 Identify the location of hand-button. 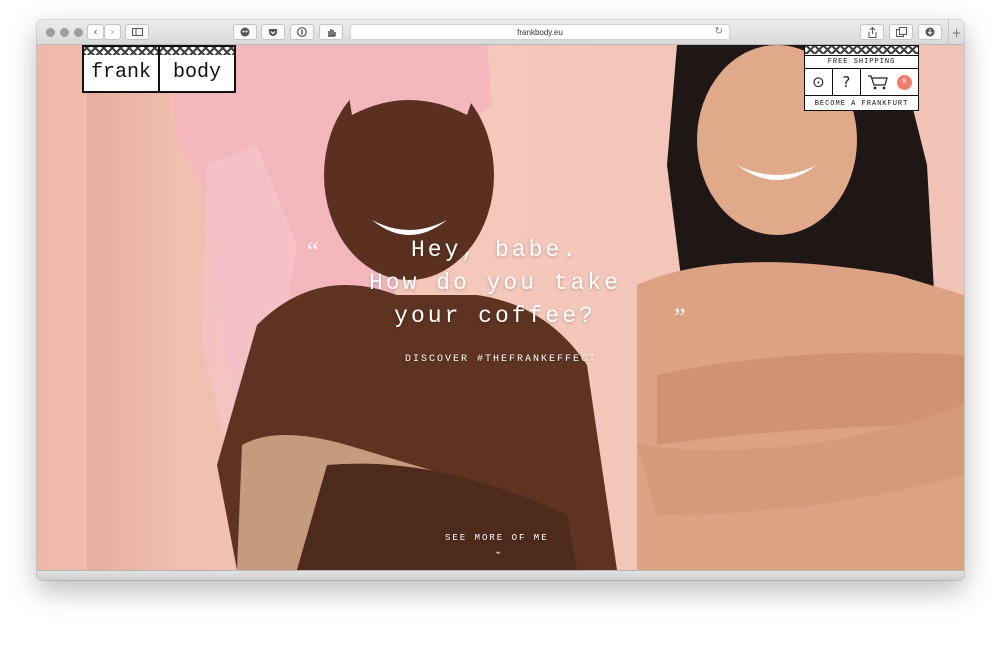
(331, 32).